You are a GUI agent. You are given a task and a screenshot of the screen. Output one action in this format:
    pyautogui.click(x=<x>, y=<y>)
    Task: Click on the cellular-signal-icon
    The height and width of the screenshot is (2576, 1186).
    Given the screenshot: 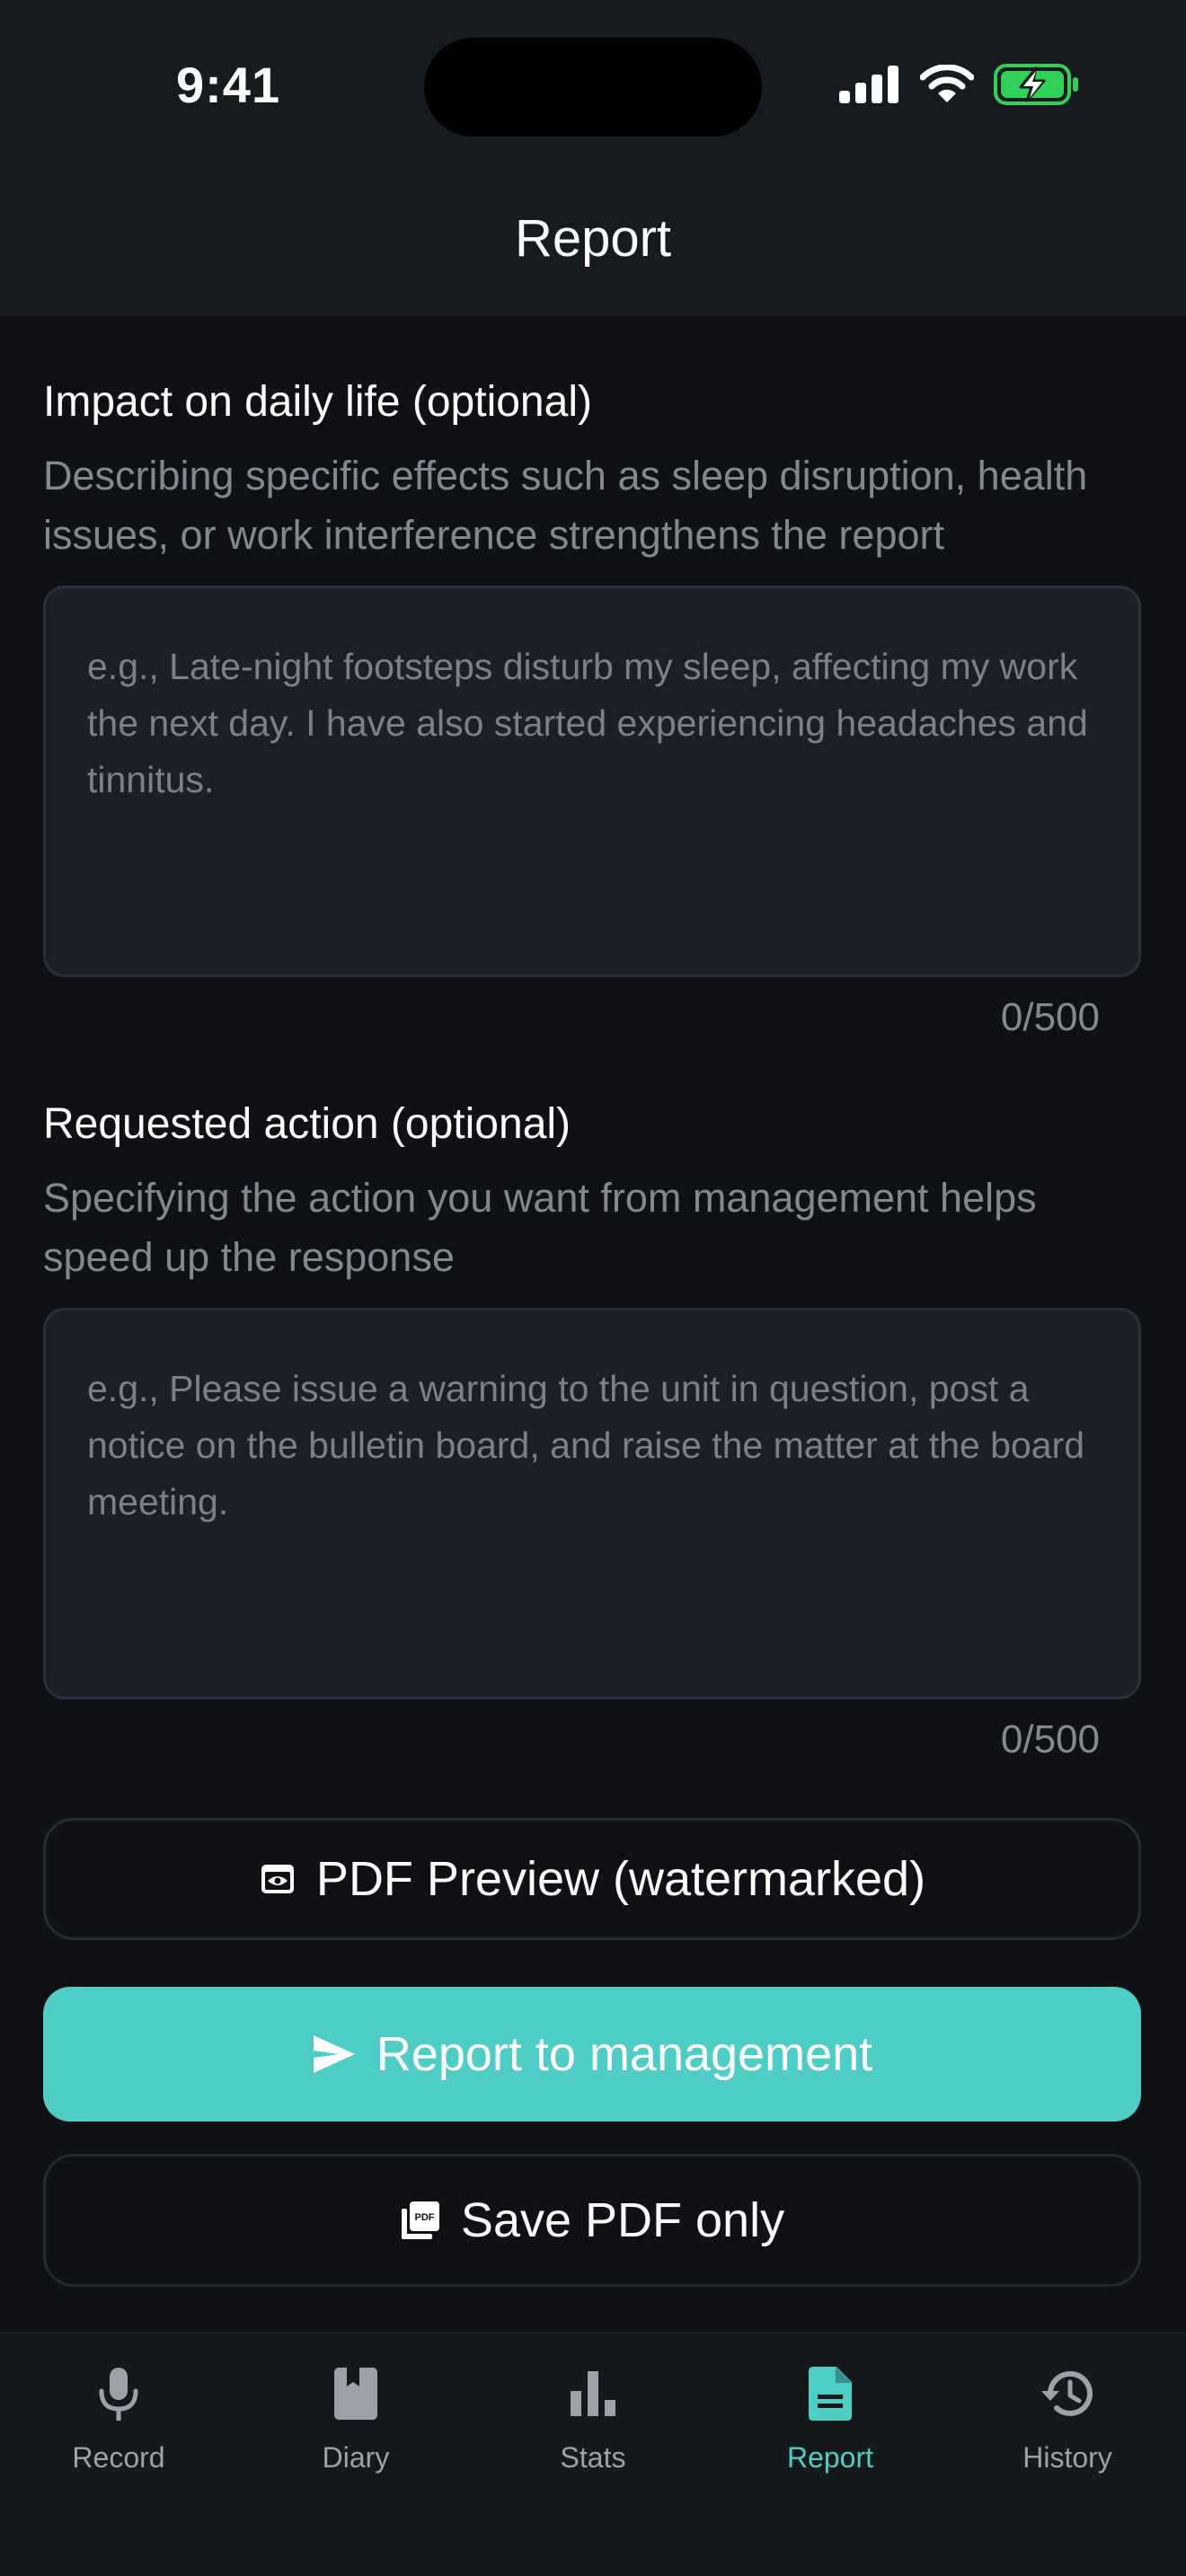 What is the action you would take?
    pyautogui.click(x=869, y=86)
    